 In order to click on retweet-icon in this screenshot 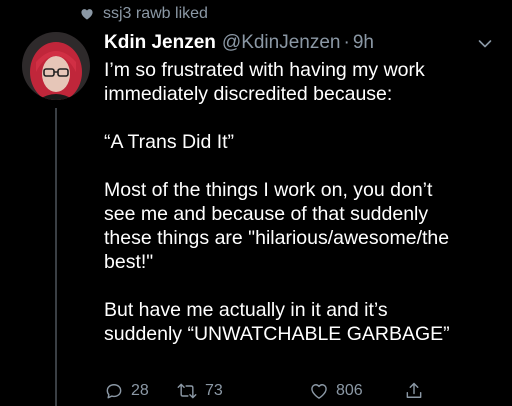, I will do `click(187, 391)`.